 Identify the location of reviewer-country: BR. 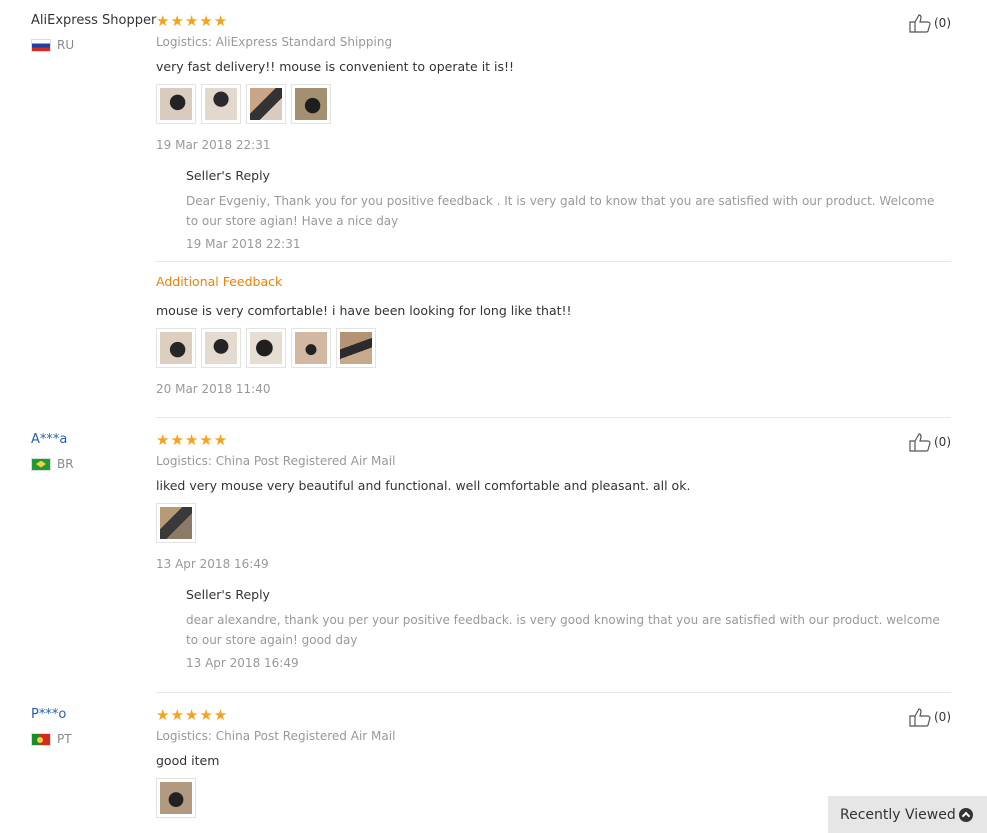
(91, 464).